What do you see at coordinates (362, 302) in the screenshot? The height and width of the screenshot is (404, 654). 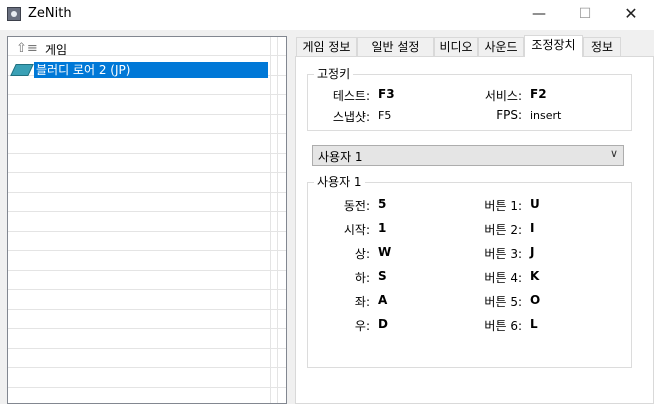 I see `left-label: 좌:` at bounding box center [362, 302].